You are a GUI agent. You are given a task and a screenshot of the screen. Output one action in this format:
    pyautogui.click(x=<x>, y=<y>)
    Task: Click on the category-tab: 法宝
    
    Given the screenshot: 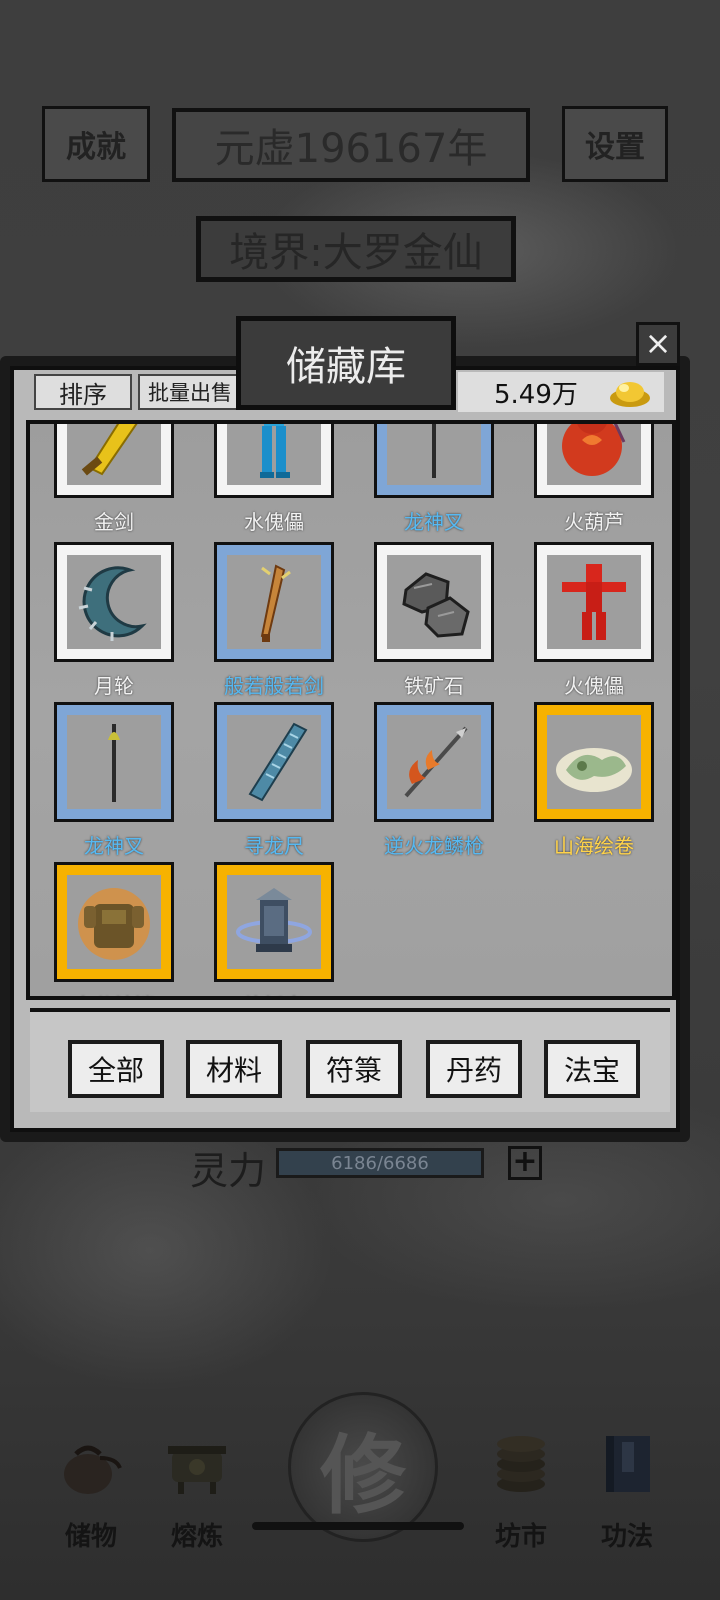 What is the action you would take?
    pyautogui.click(x=592, y=1069)
    